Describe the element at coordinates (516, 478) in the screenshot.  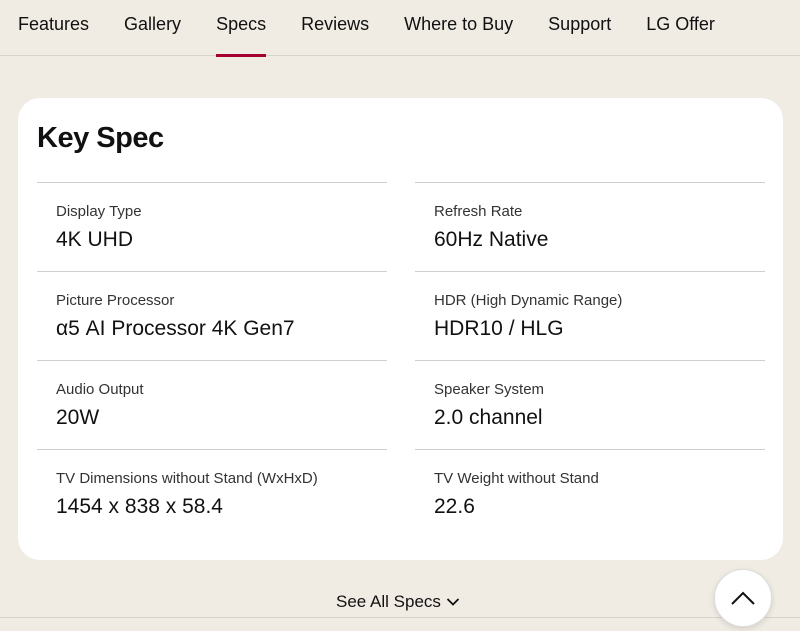
I see `spec-label: TV Weight without Stand` at that location.